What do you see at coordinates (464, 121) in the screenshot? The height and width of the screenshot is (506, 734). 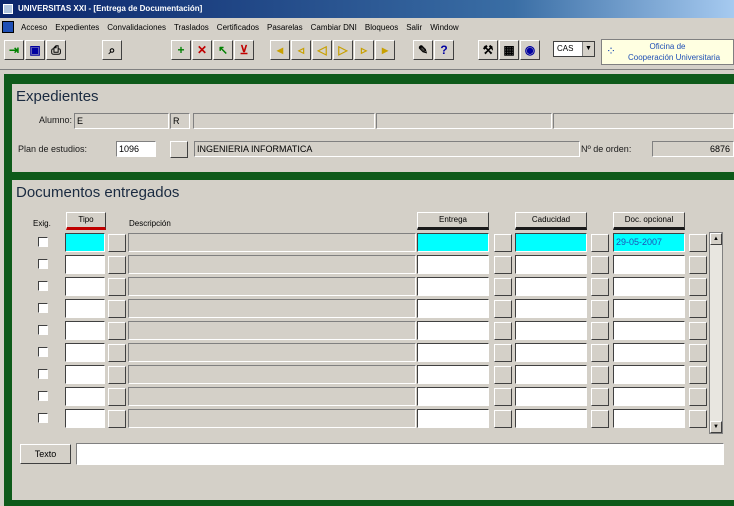 I see `alumno-surname2-field` at bounding box center [464, 121].